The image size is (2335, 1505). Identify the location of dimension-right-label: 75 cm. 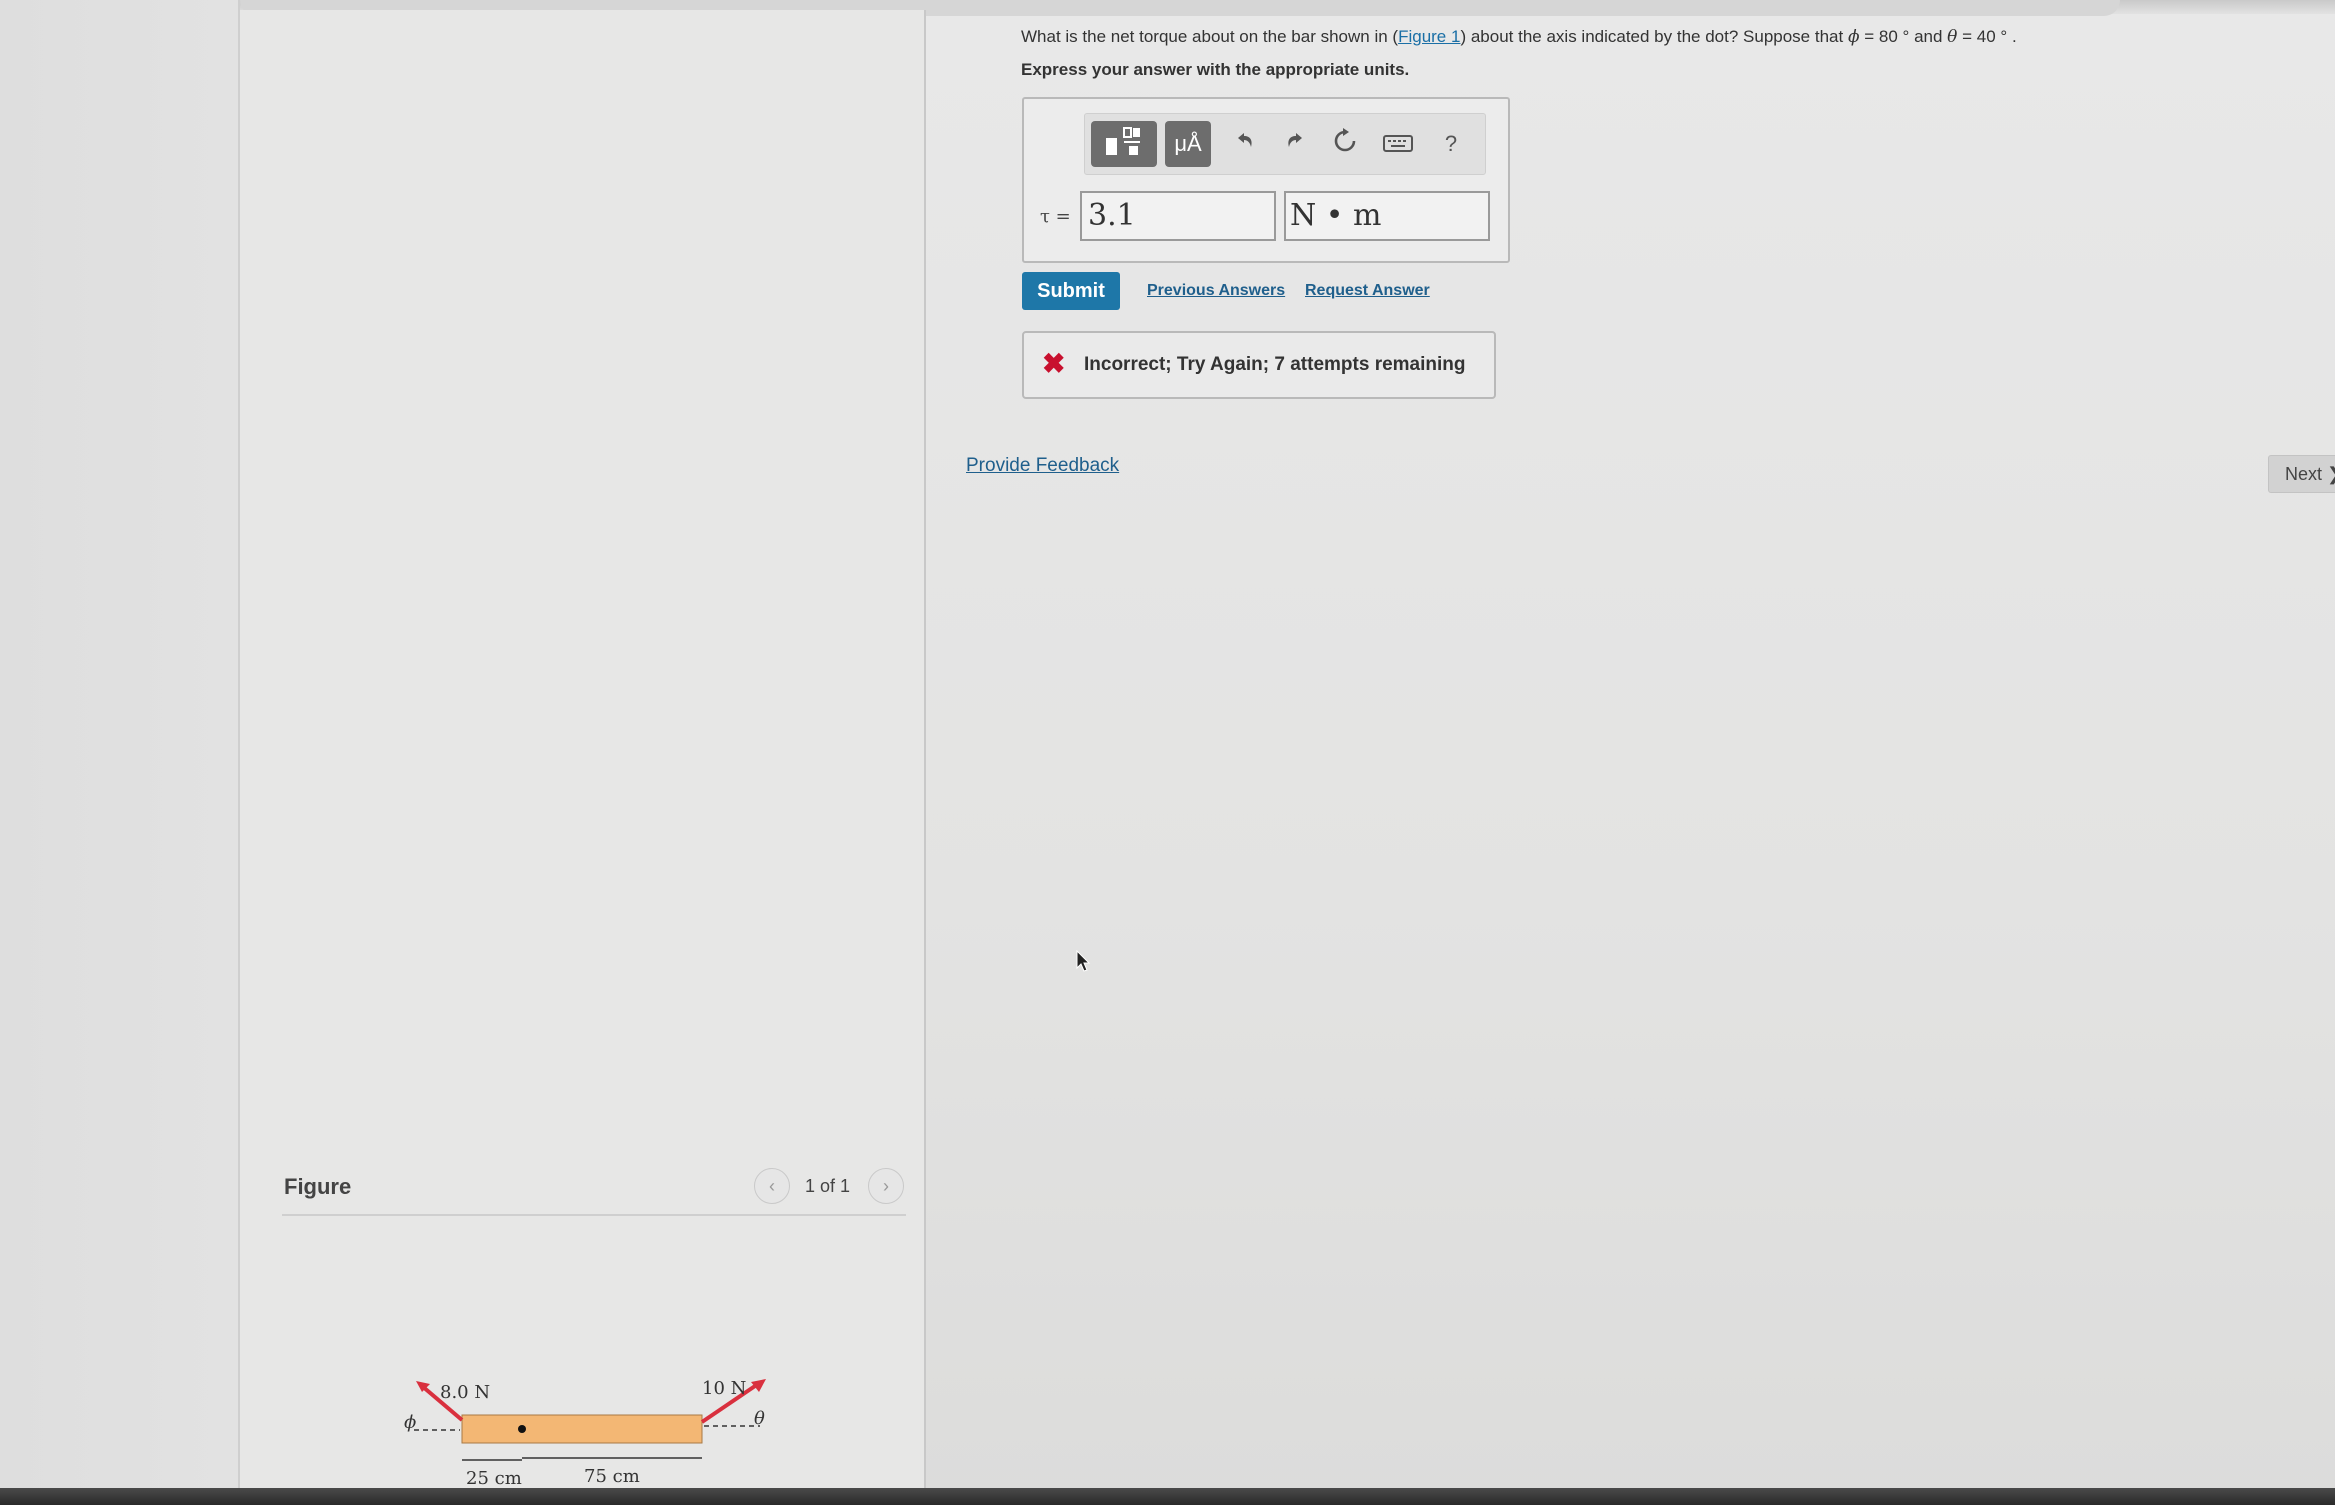
(612, 1476).